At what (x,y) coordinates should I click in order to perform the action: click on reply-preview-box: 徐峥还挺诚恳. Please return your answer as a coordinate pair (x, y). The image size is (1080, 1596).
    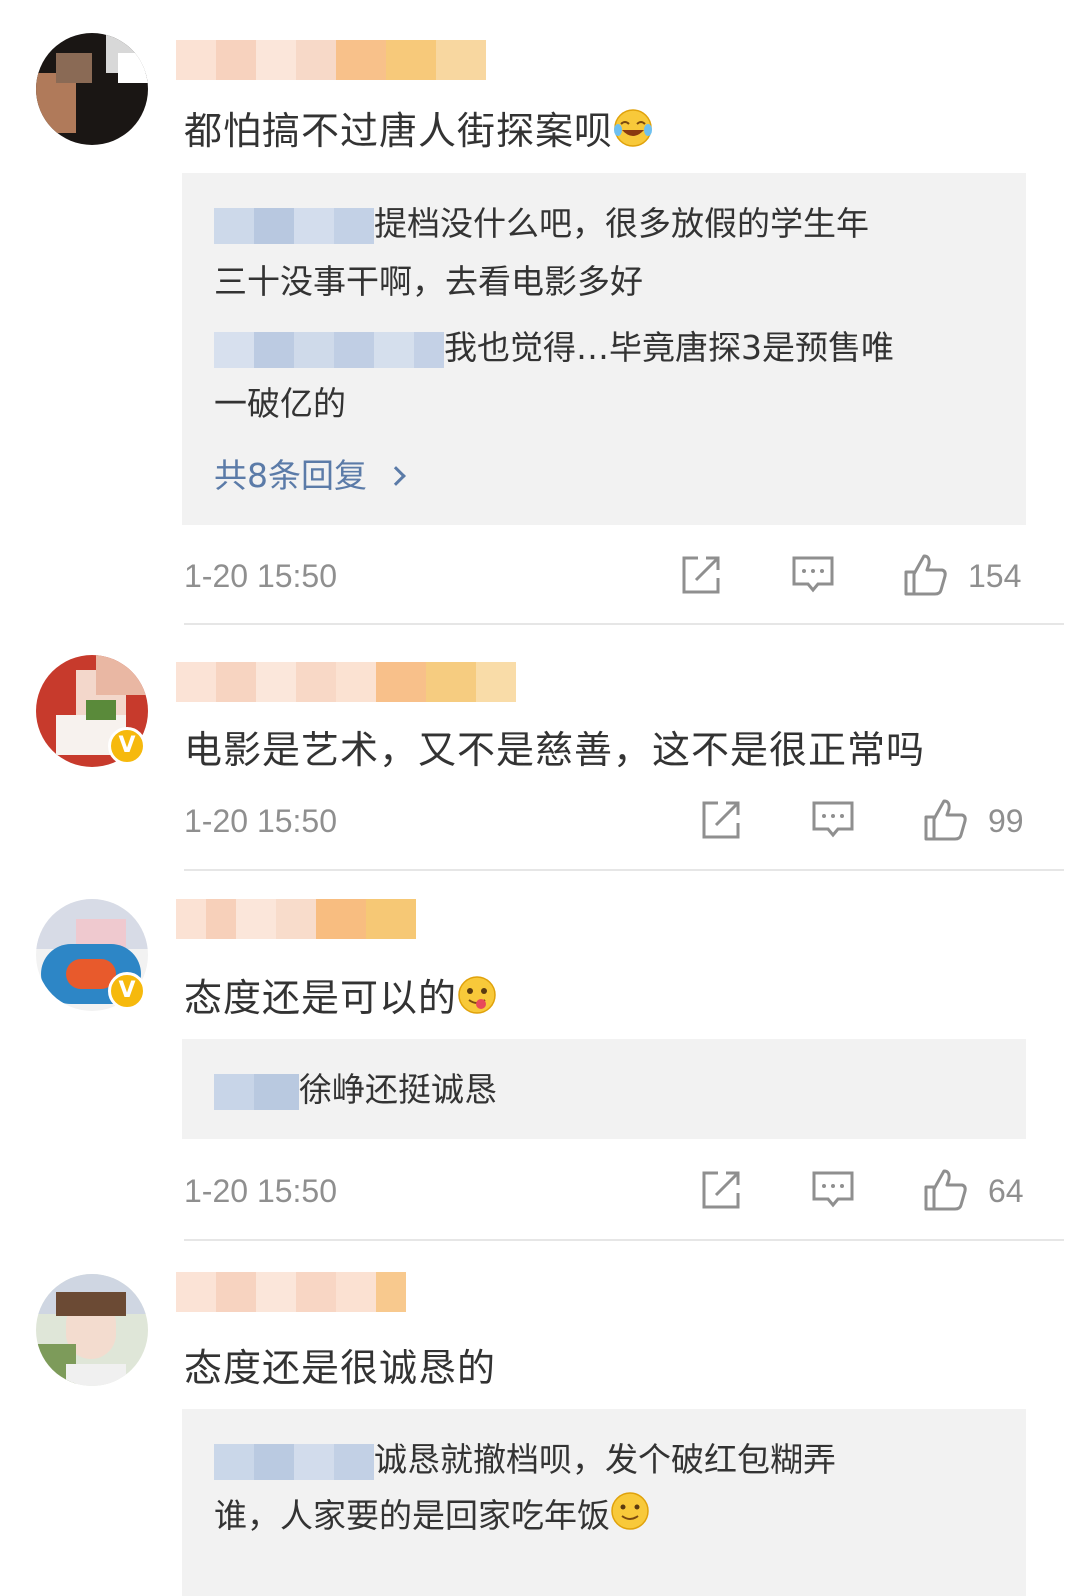
    Looking at the image, I should click on (604, 1089).